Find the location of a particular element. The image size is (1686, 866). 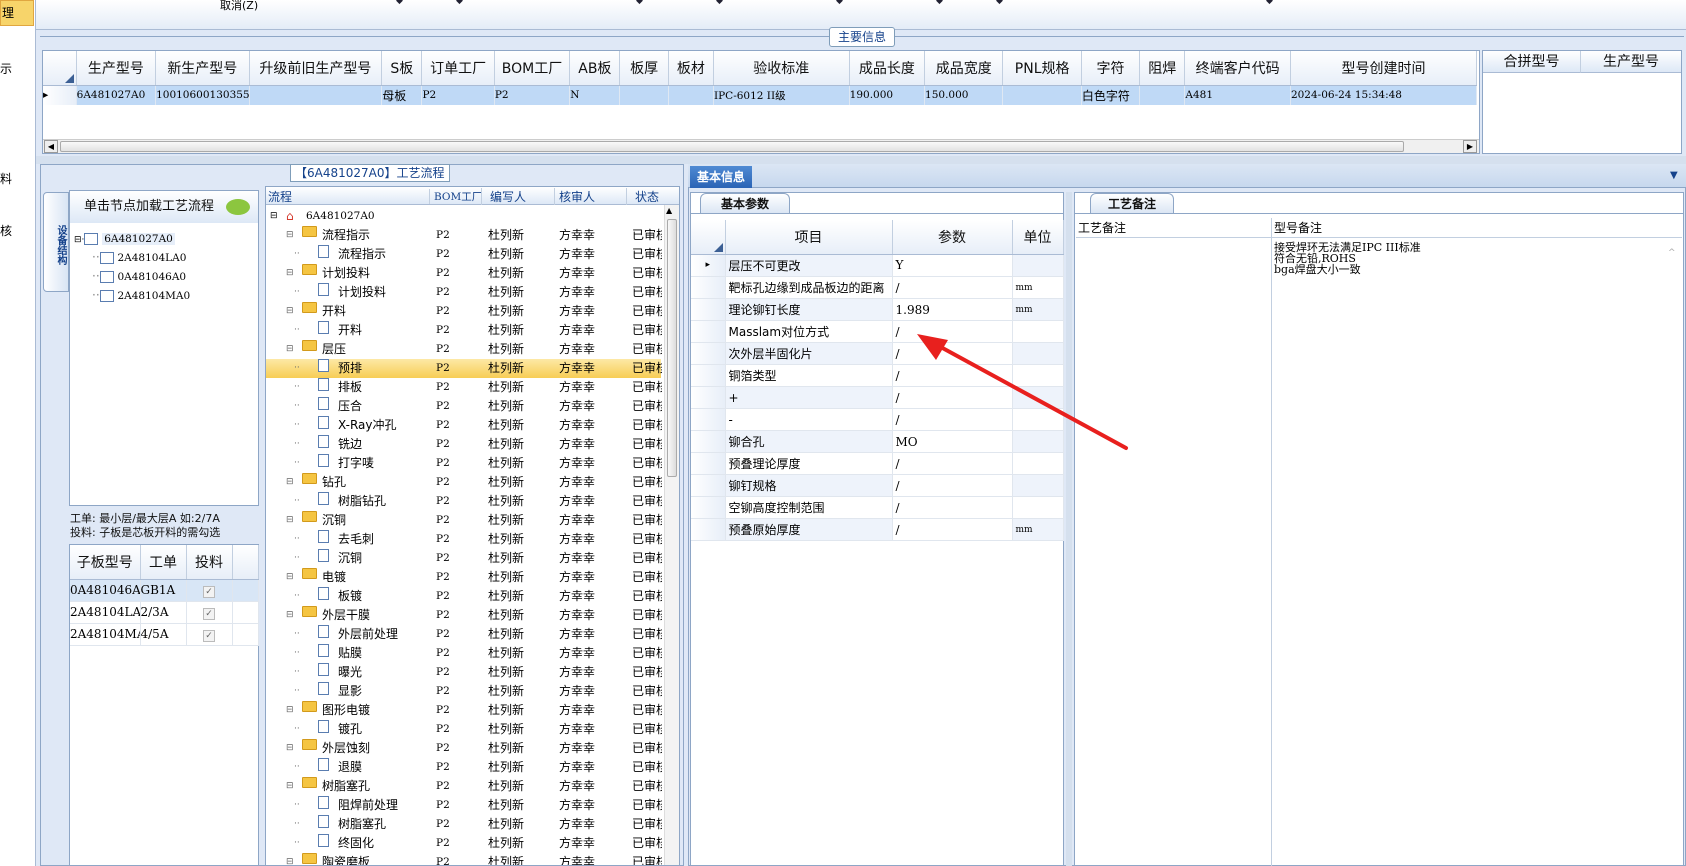

flow-root-node: ⊟ ⌂ 6A481027A0 is located at coordinates (463, 216).